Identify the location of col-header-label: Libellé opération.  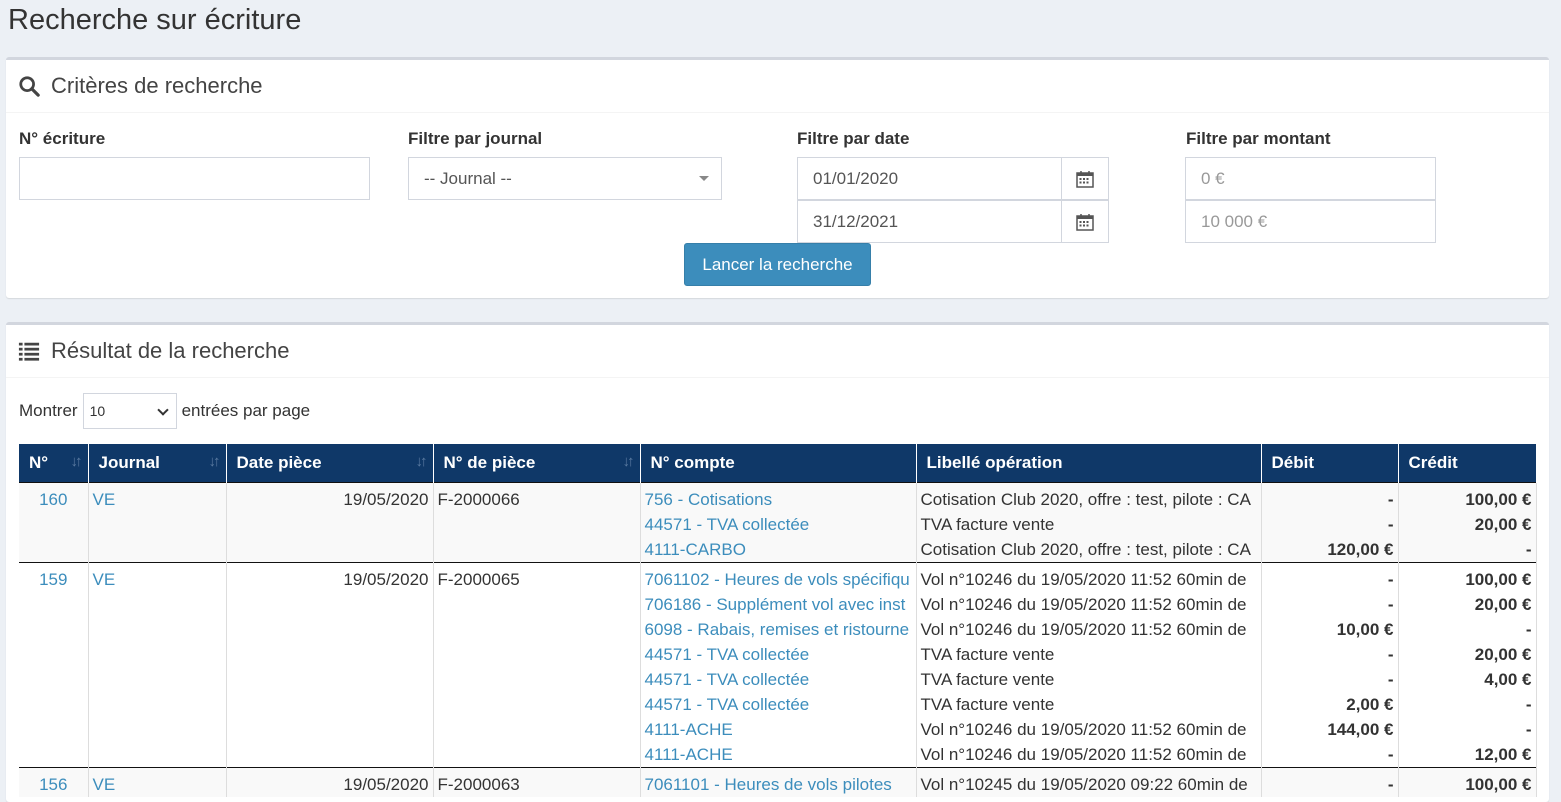
(1089, 463).